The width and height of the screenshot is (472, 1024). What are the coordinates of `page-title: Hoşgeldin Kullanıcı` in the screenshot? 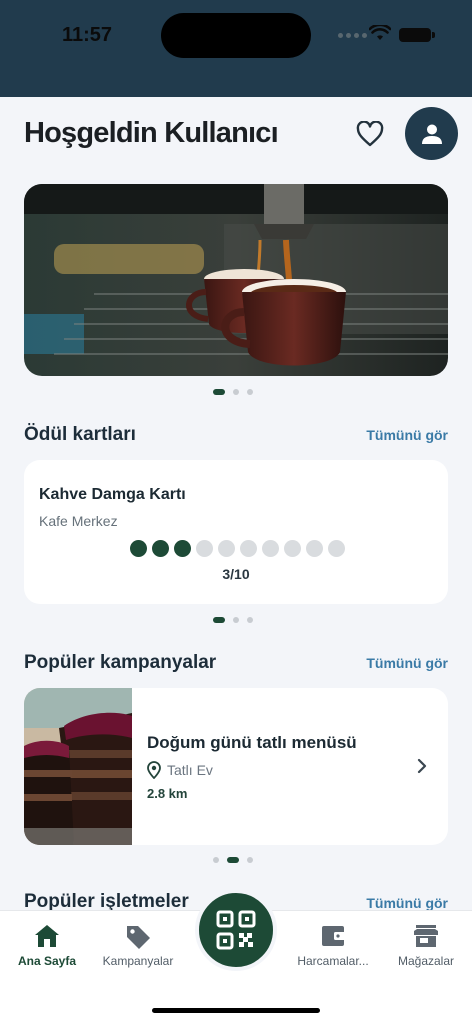 It's located at (151, 133).